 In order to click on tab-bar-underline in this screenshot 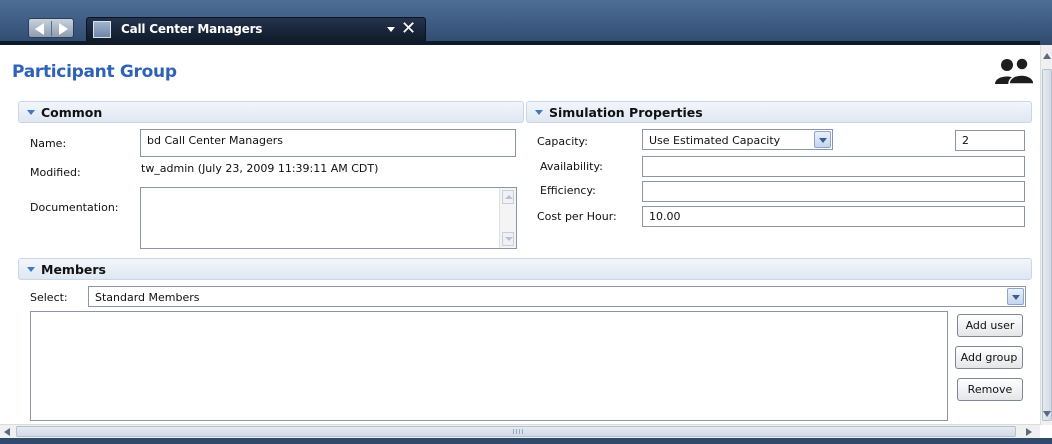, I will do `click(520, 43)`.